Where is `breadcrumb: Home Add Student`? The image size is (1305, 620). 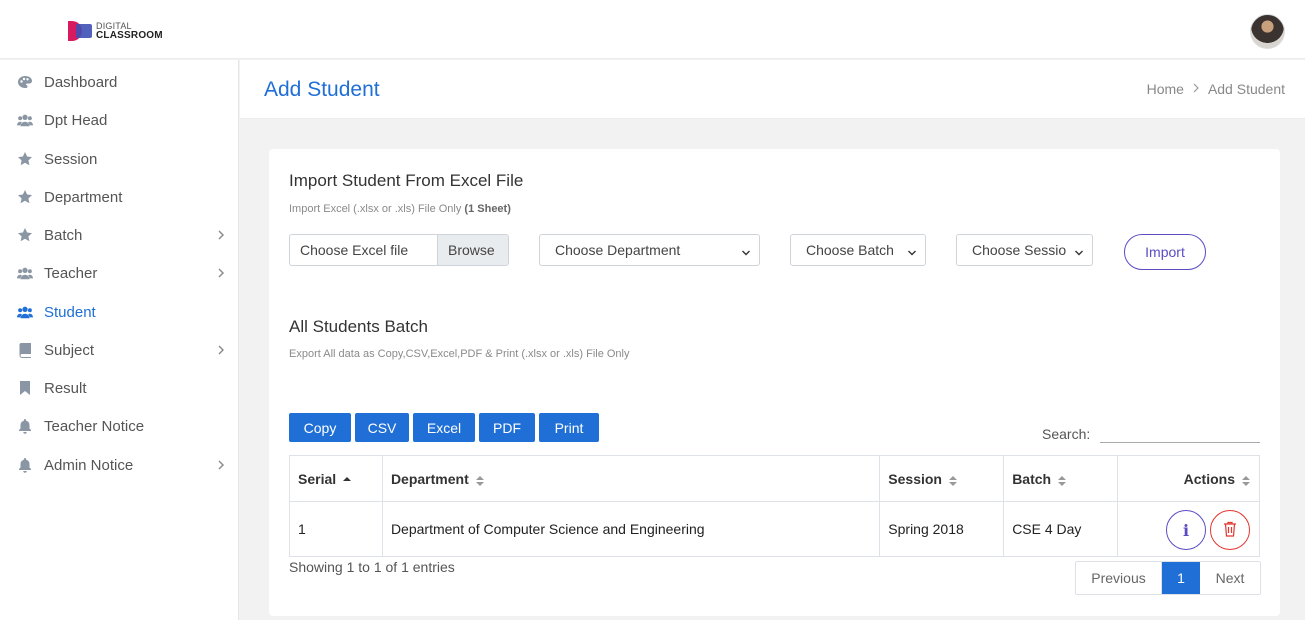 breadcrumb: Home Add Student is located at coordinates (1216, 89).